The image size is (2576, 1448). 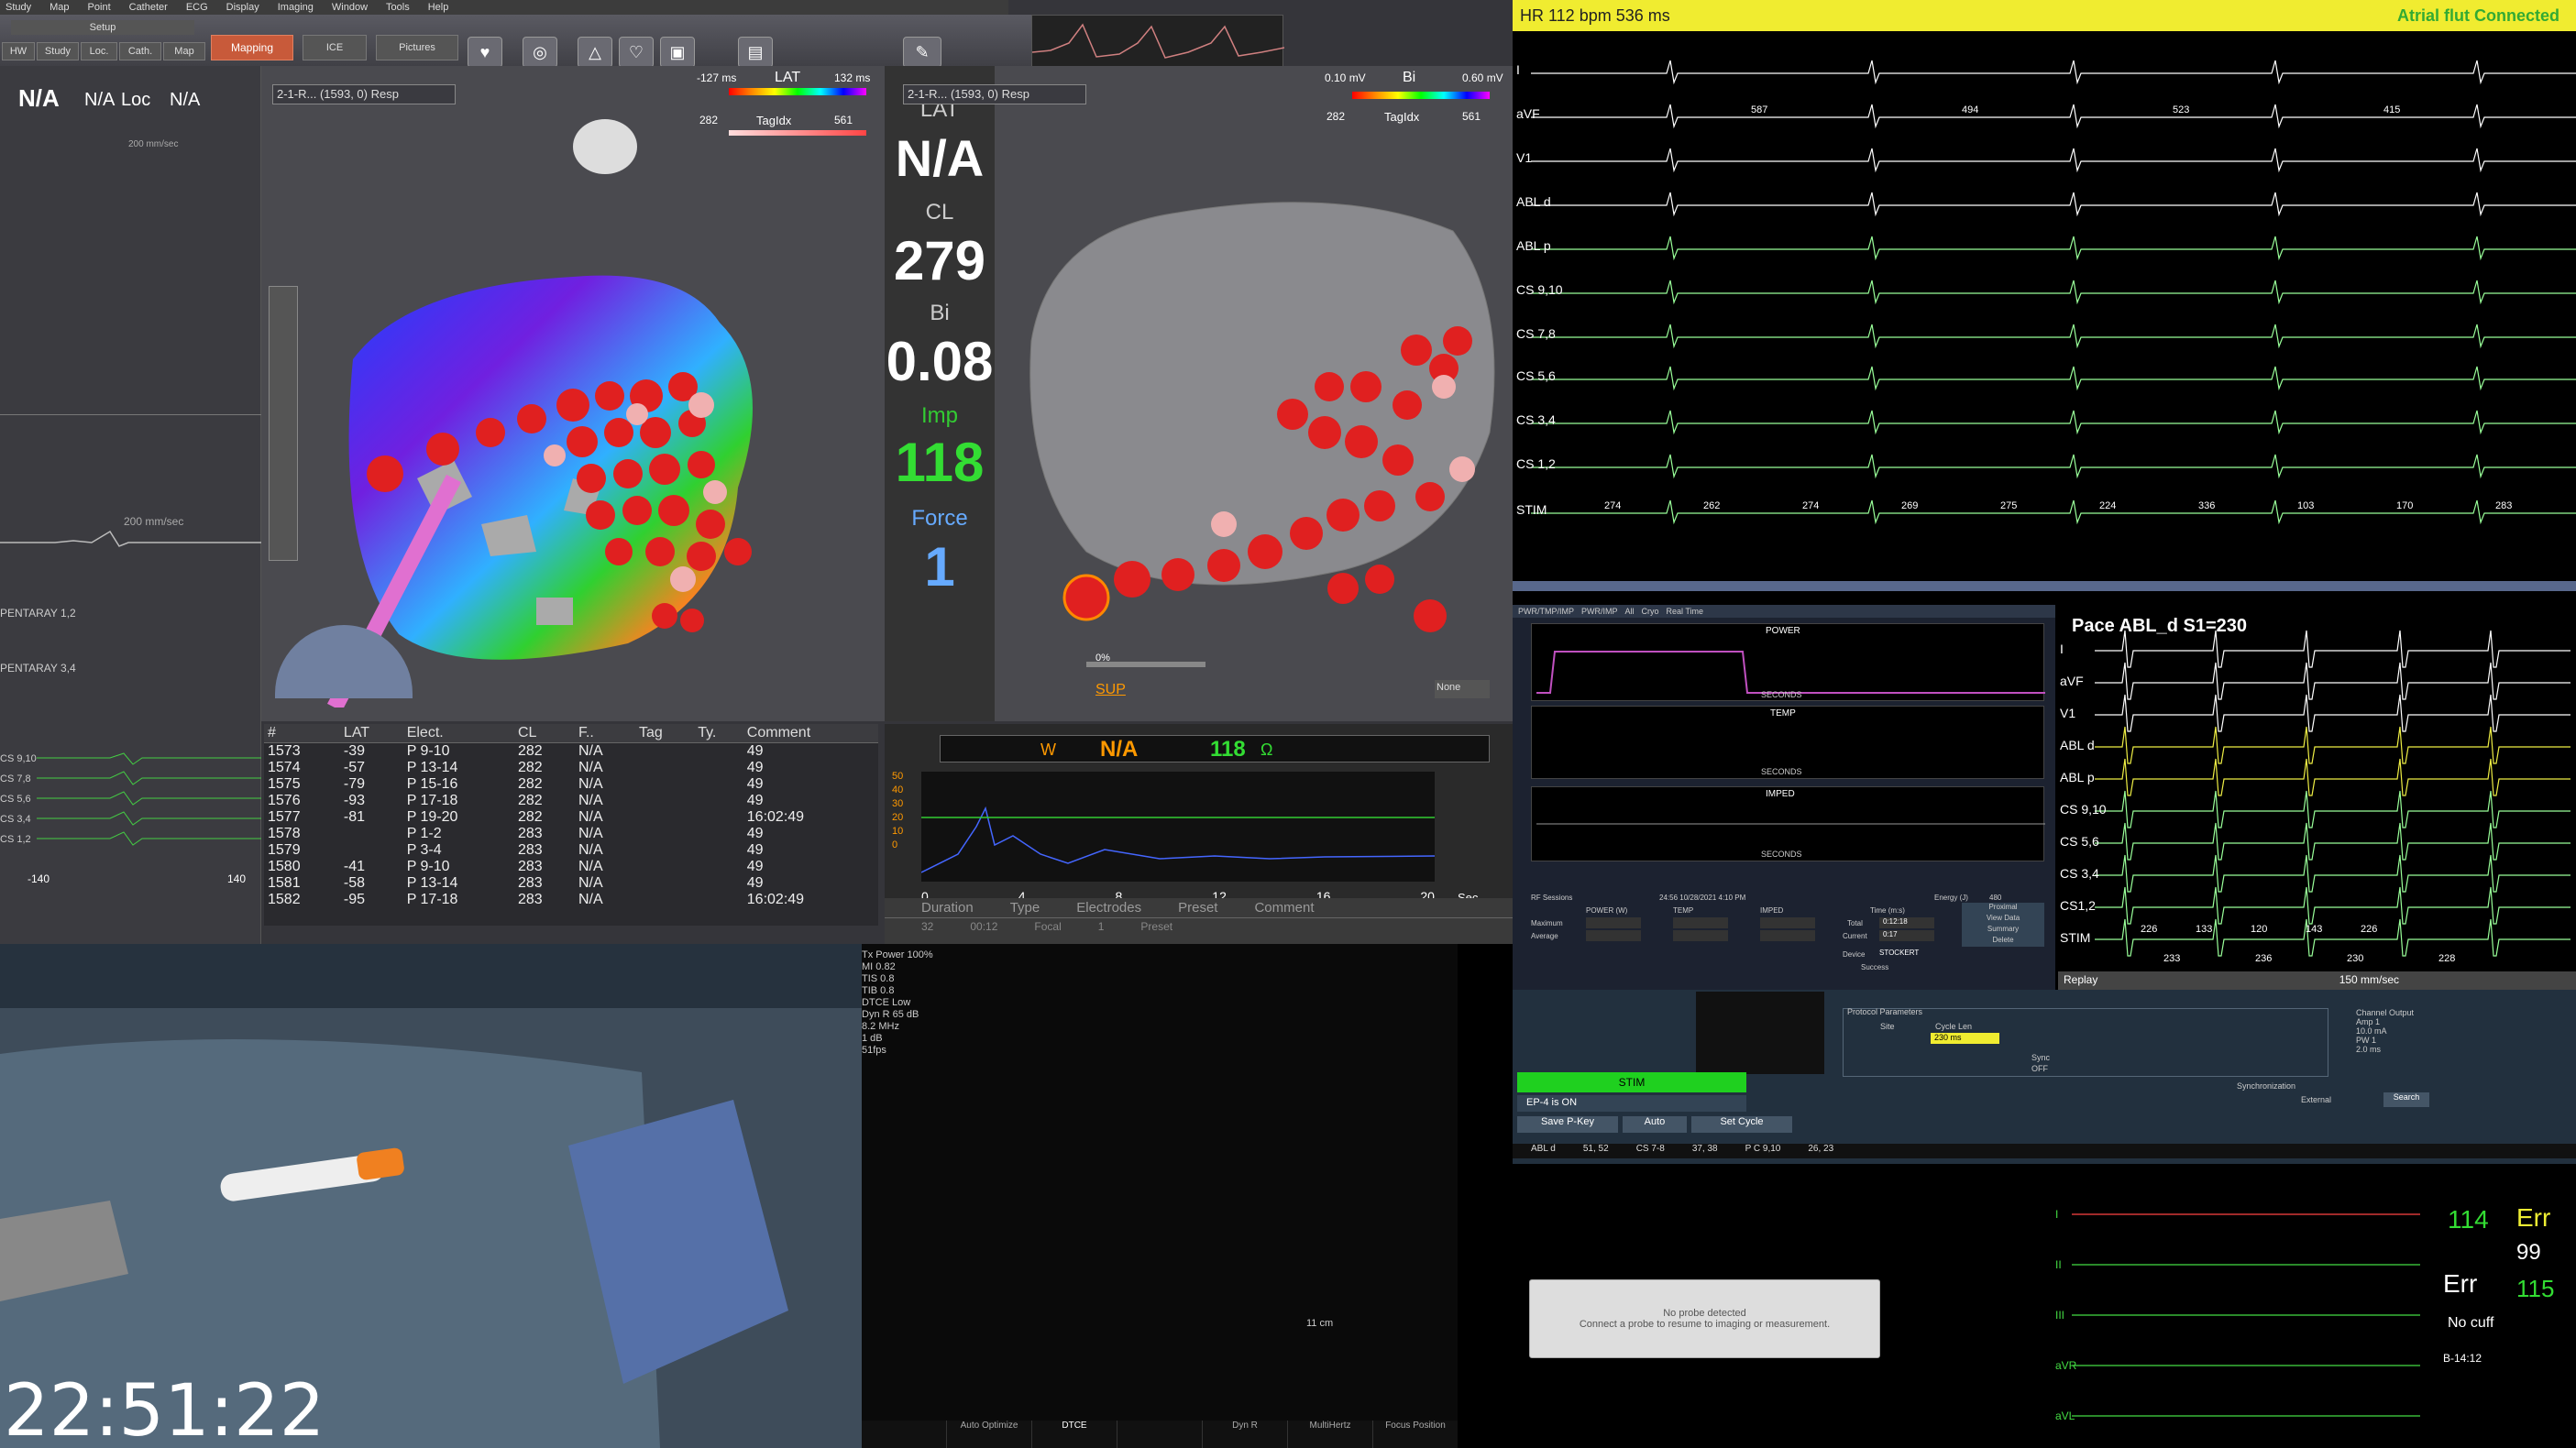 I want to click on col-type: Ty., so click(x=719, y=733).